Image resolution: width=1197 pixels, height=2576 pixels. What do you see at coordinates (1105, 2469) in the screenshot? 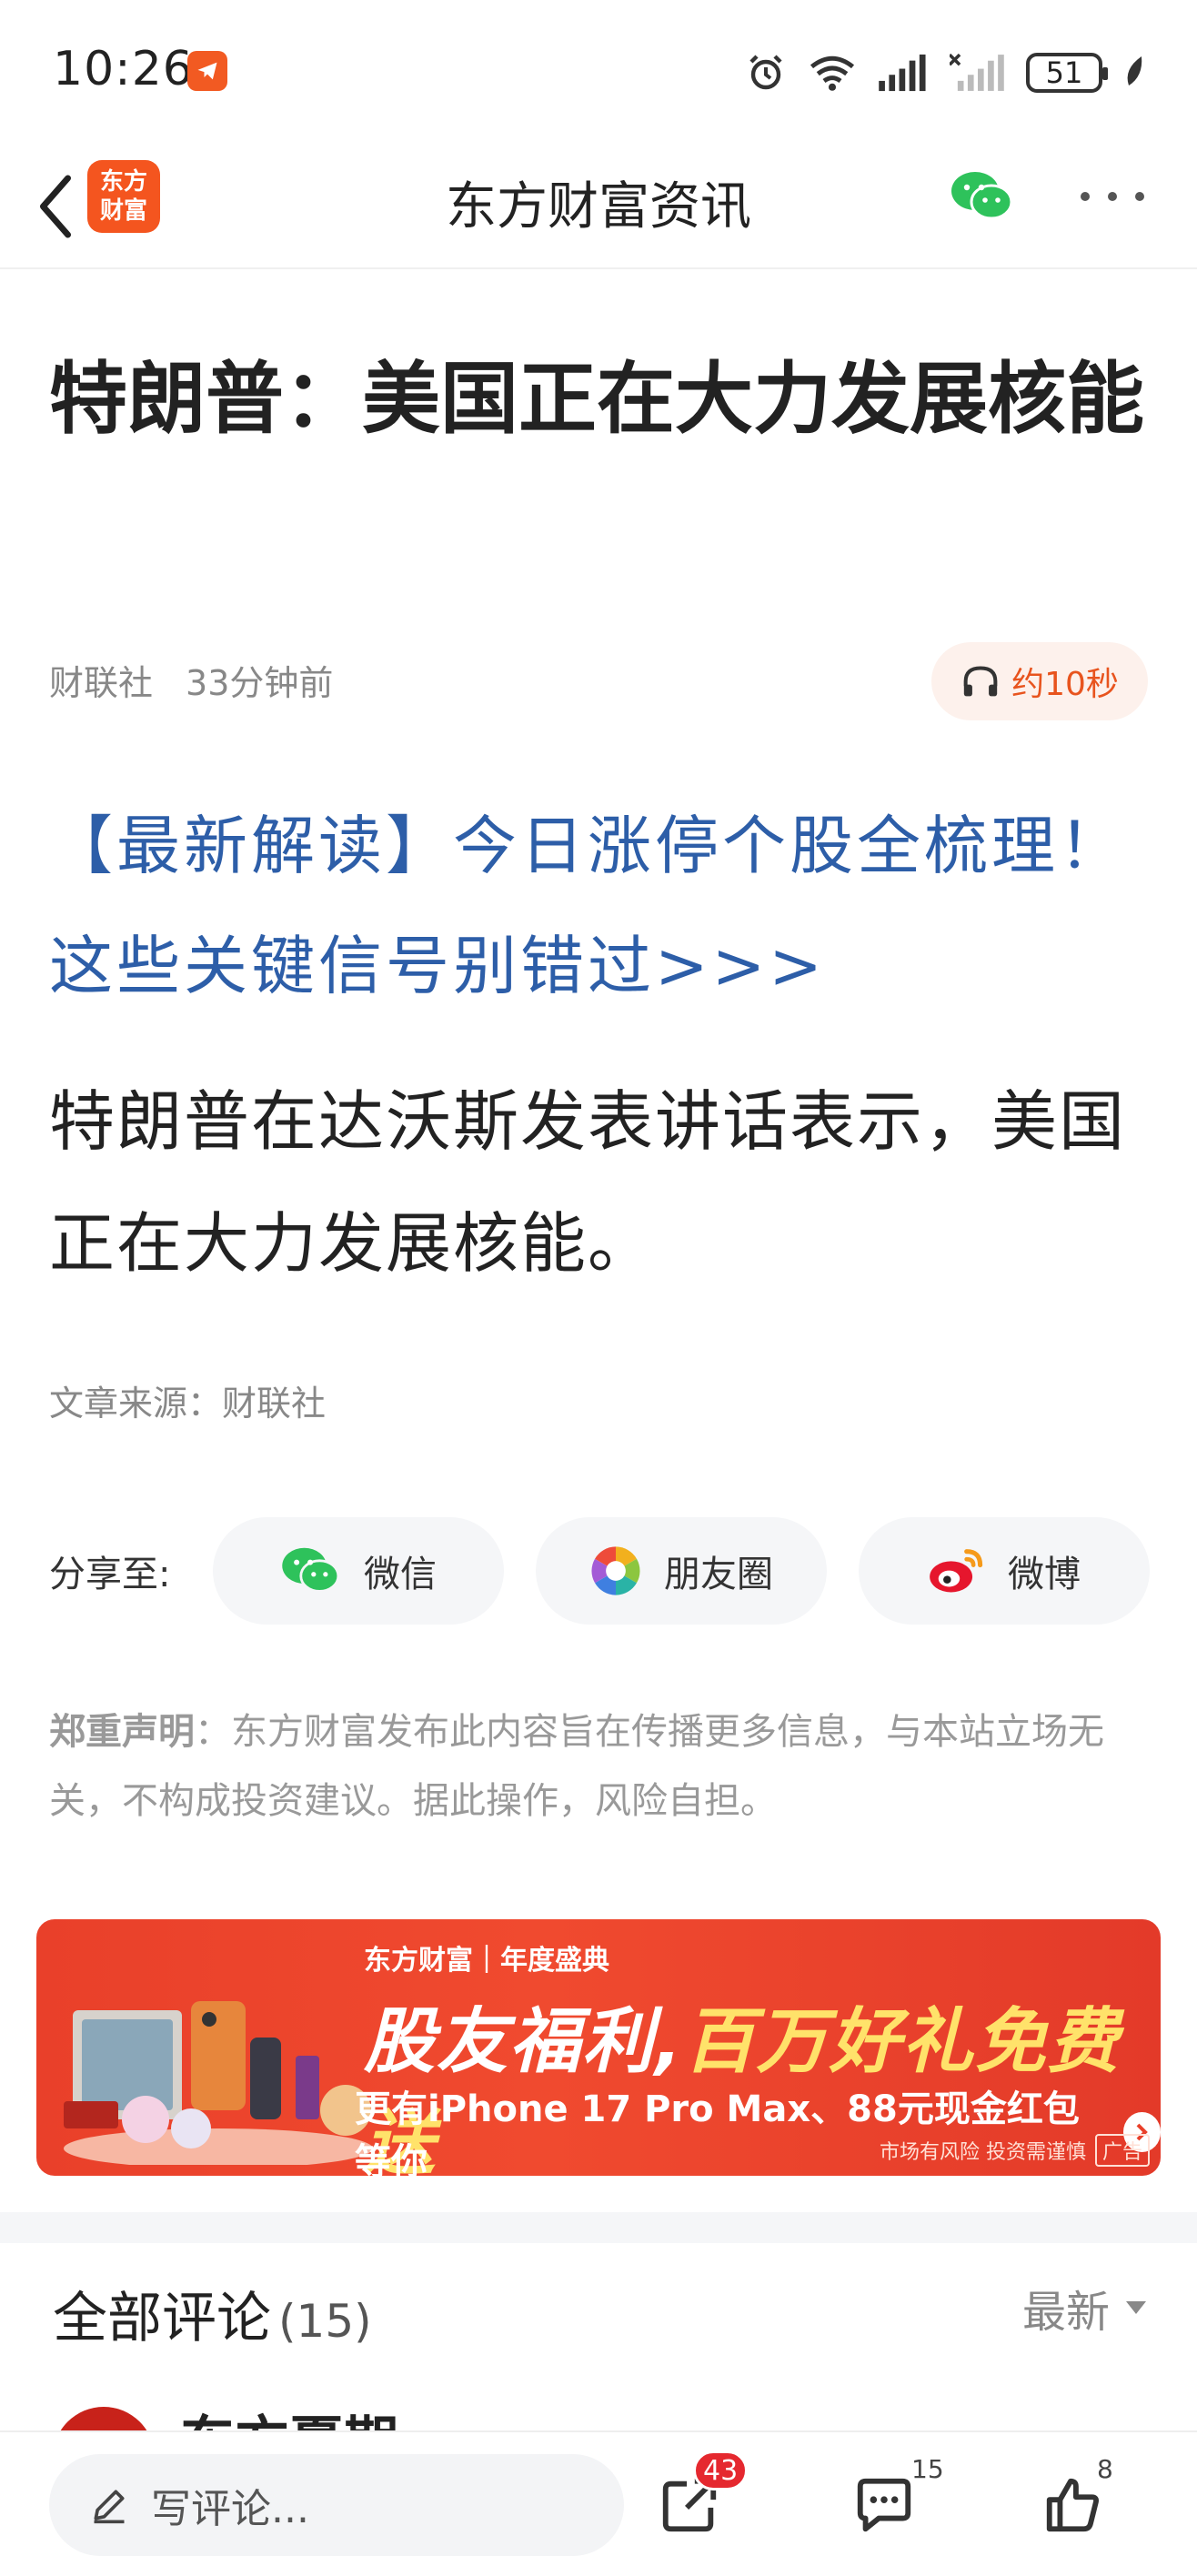
I see `like-count: 8` at bounding box center [1105, 2469].